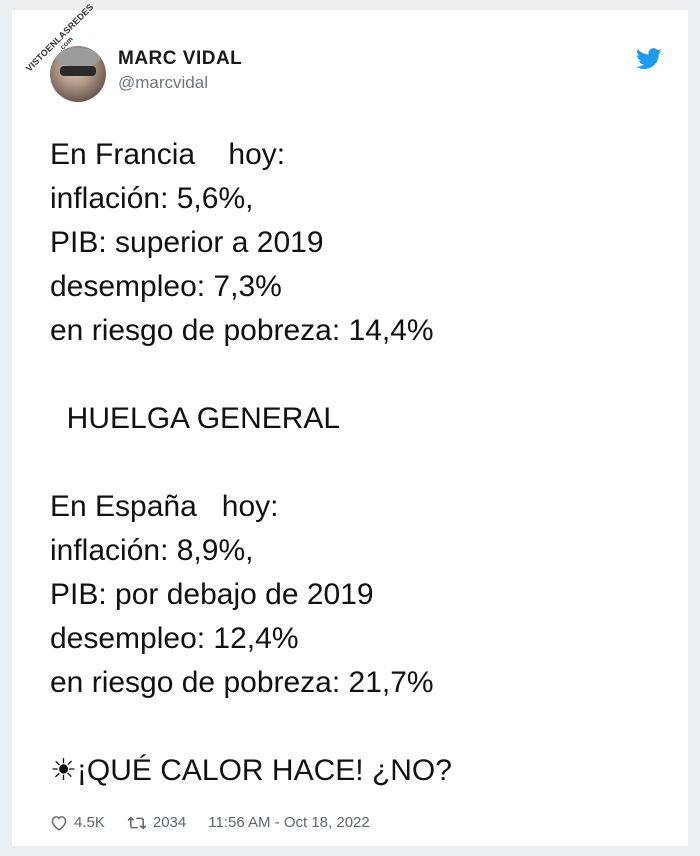  What do you see at coordinates (168, 154) in the screenshot?
I see `tweet-line: En Francia hoy:` at bounding box center [168, 154].